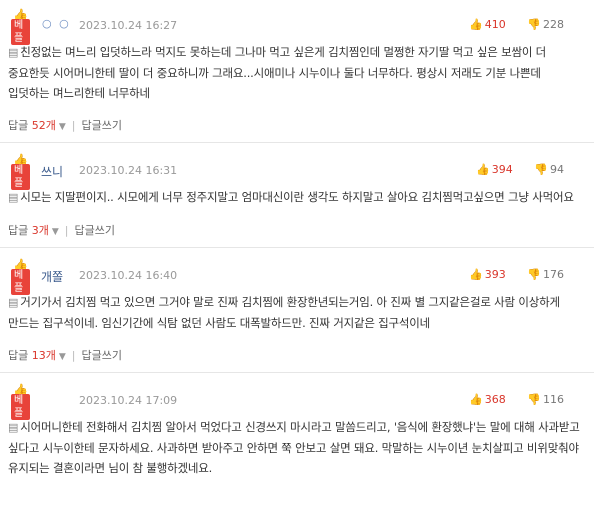  What do you see at coordinates (553, 399) in the screenshot?
I see `downvote-count: 116` at bounding box center [553, 399].